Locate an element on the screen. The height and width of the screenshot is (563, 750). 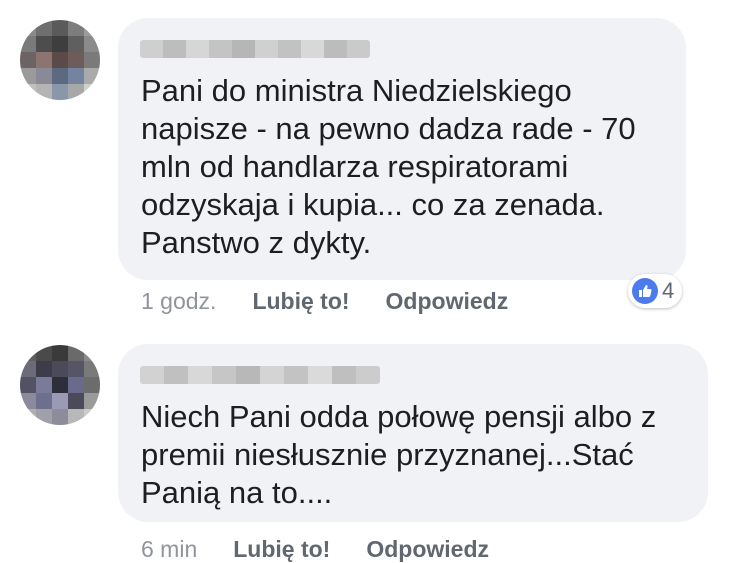
reaction-count: 4 is located at coordinates (668, 290).